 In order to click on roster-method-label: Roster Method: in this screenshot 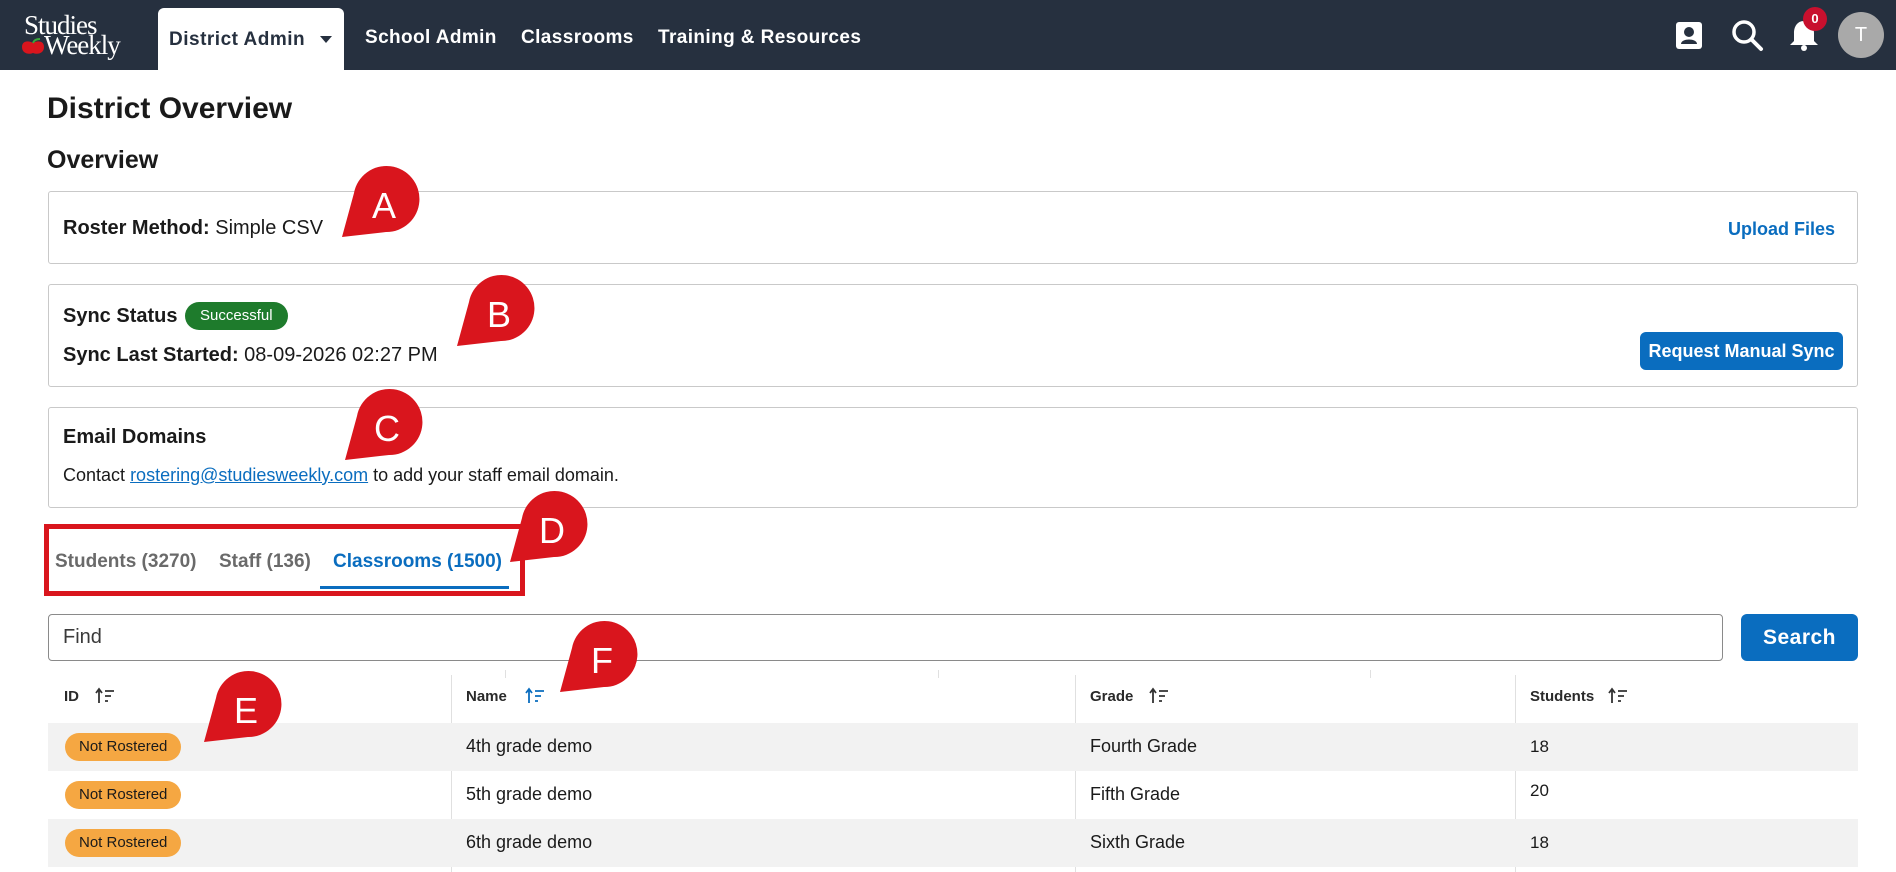, I will do `click(136, 228)`.